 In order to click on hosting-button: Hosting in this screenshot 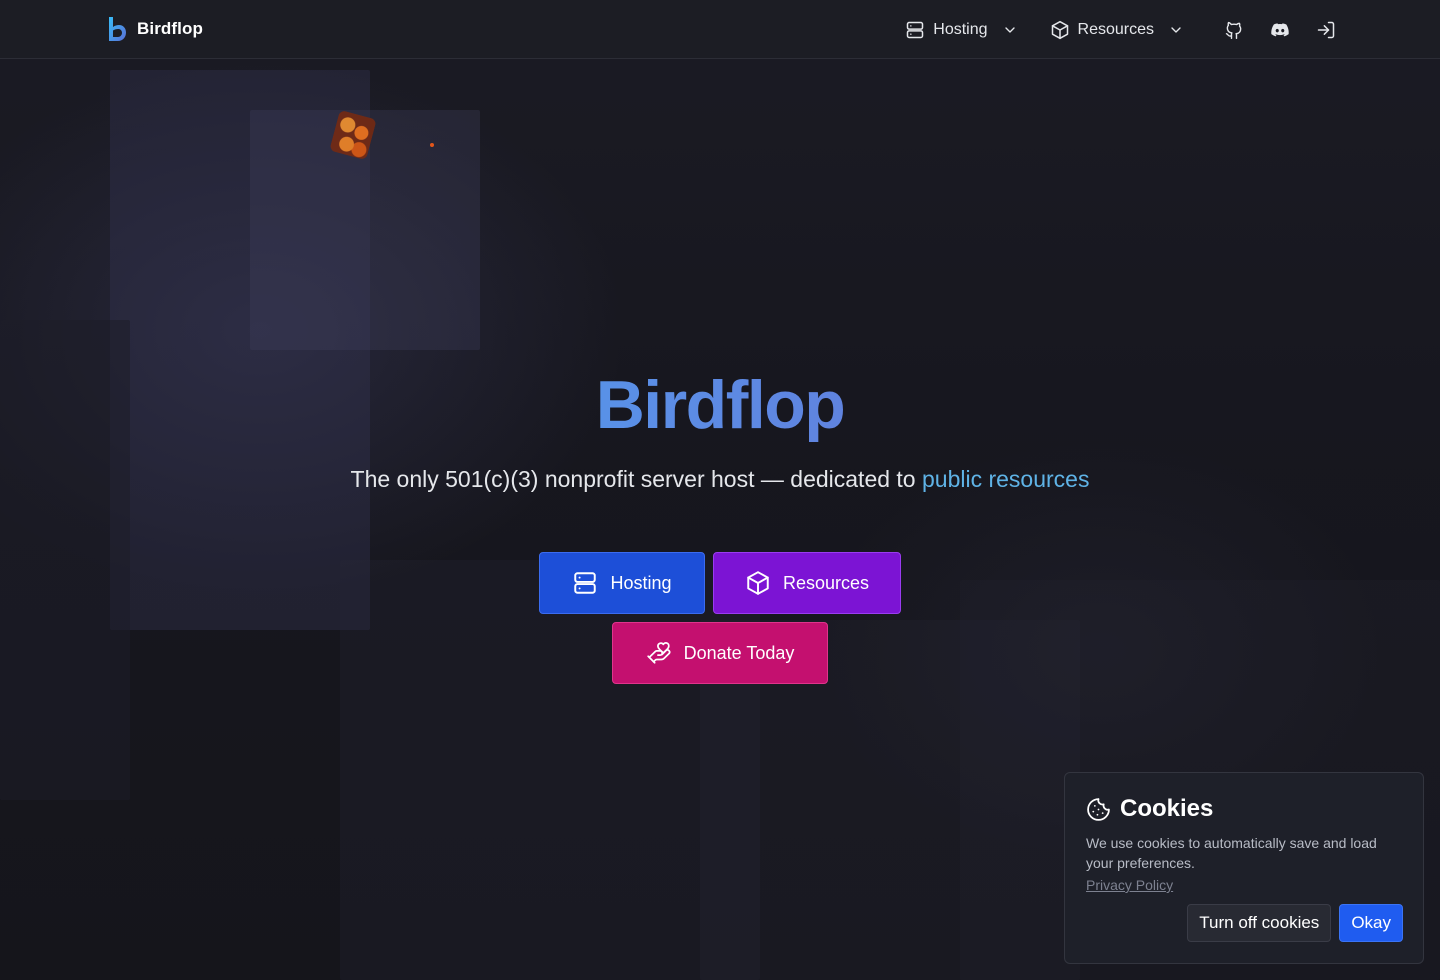, I will do `click(622, 583)`.